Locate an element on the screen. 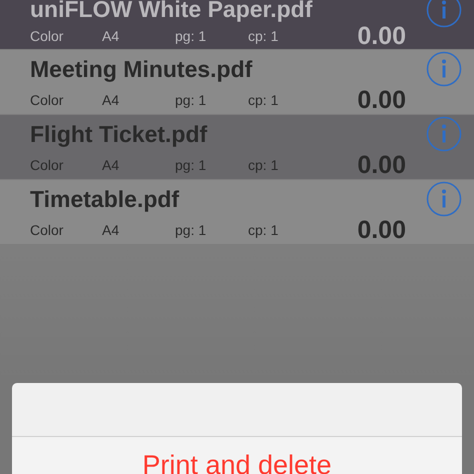  file-name: Timetable.pdf is located at coordinates (105, 199).